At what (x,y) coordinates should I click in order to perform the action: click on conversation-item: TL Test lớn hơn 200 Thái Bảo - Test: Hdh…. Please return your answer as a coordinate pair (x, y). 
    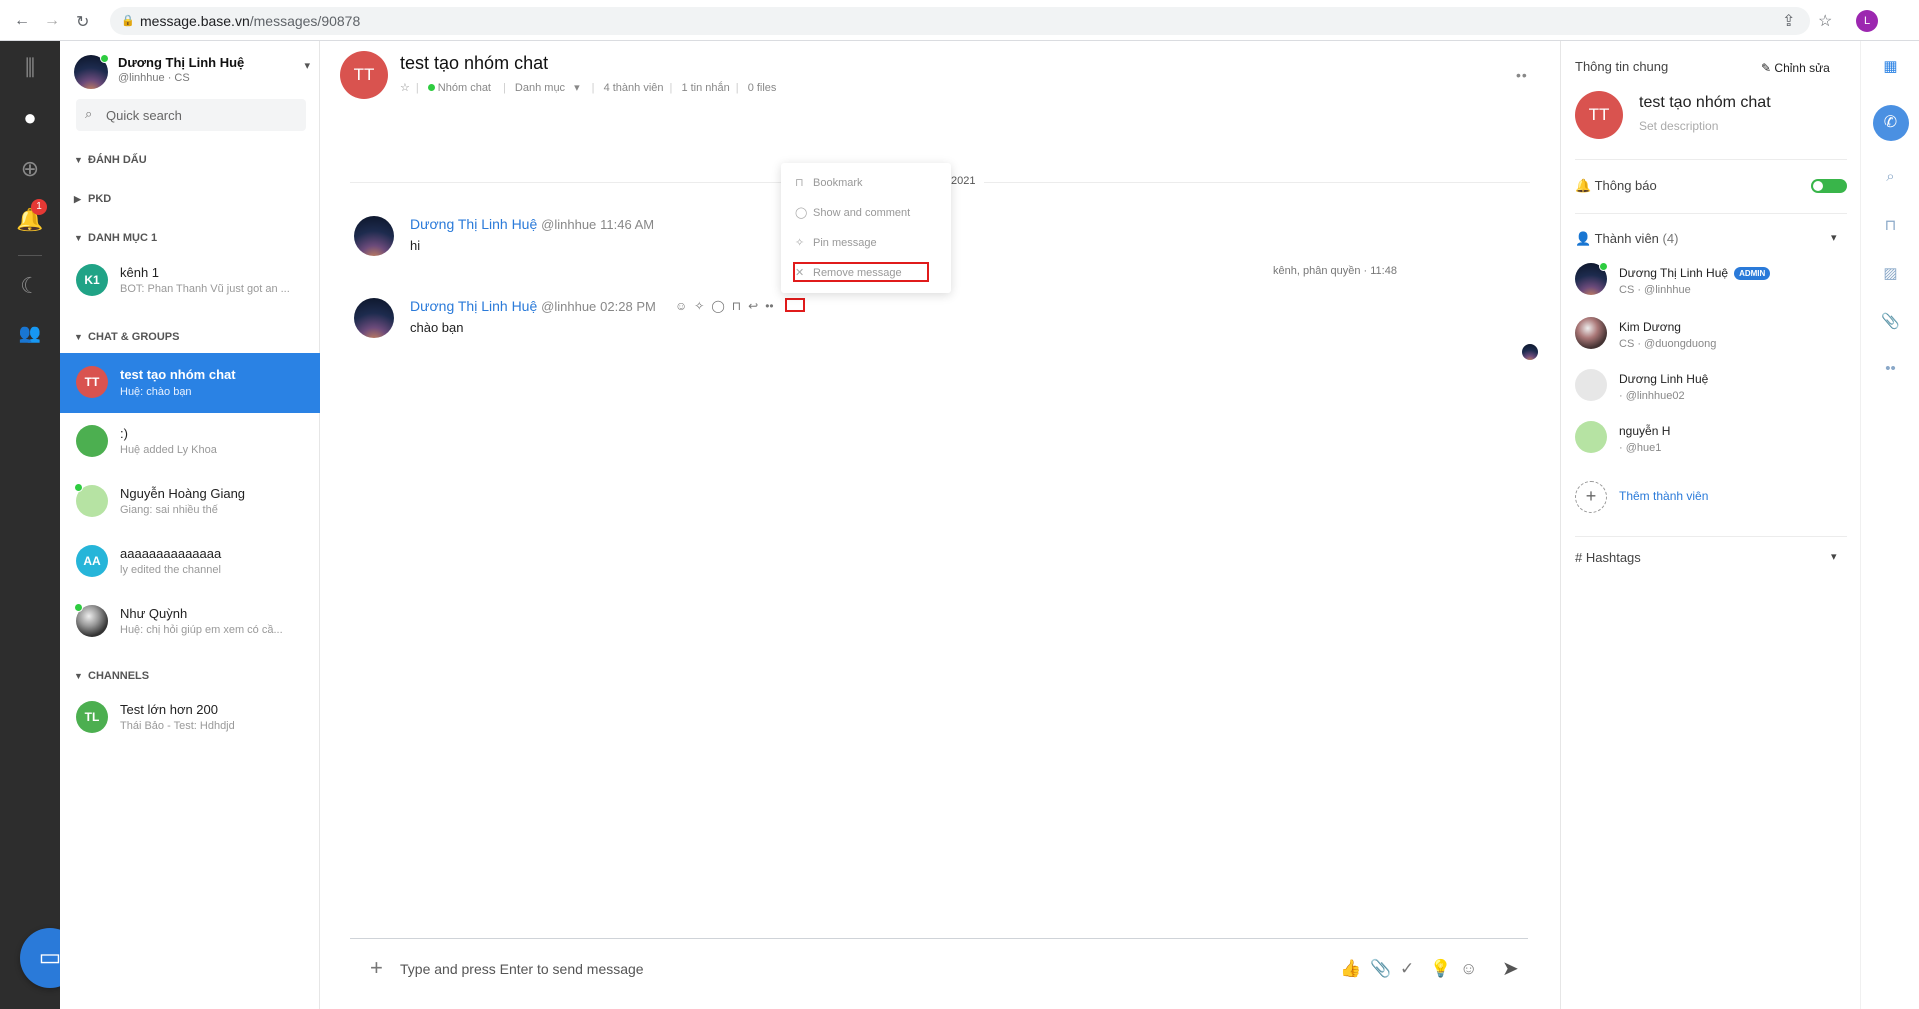
    Looking at the image, I should click on (190, 718).